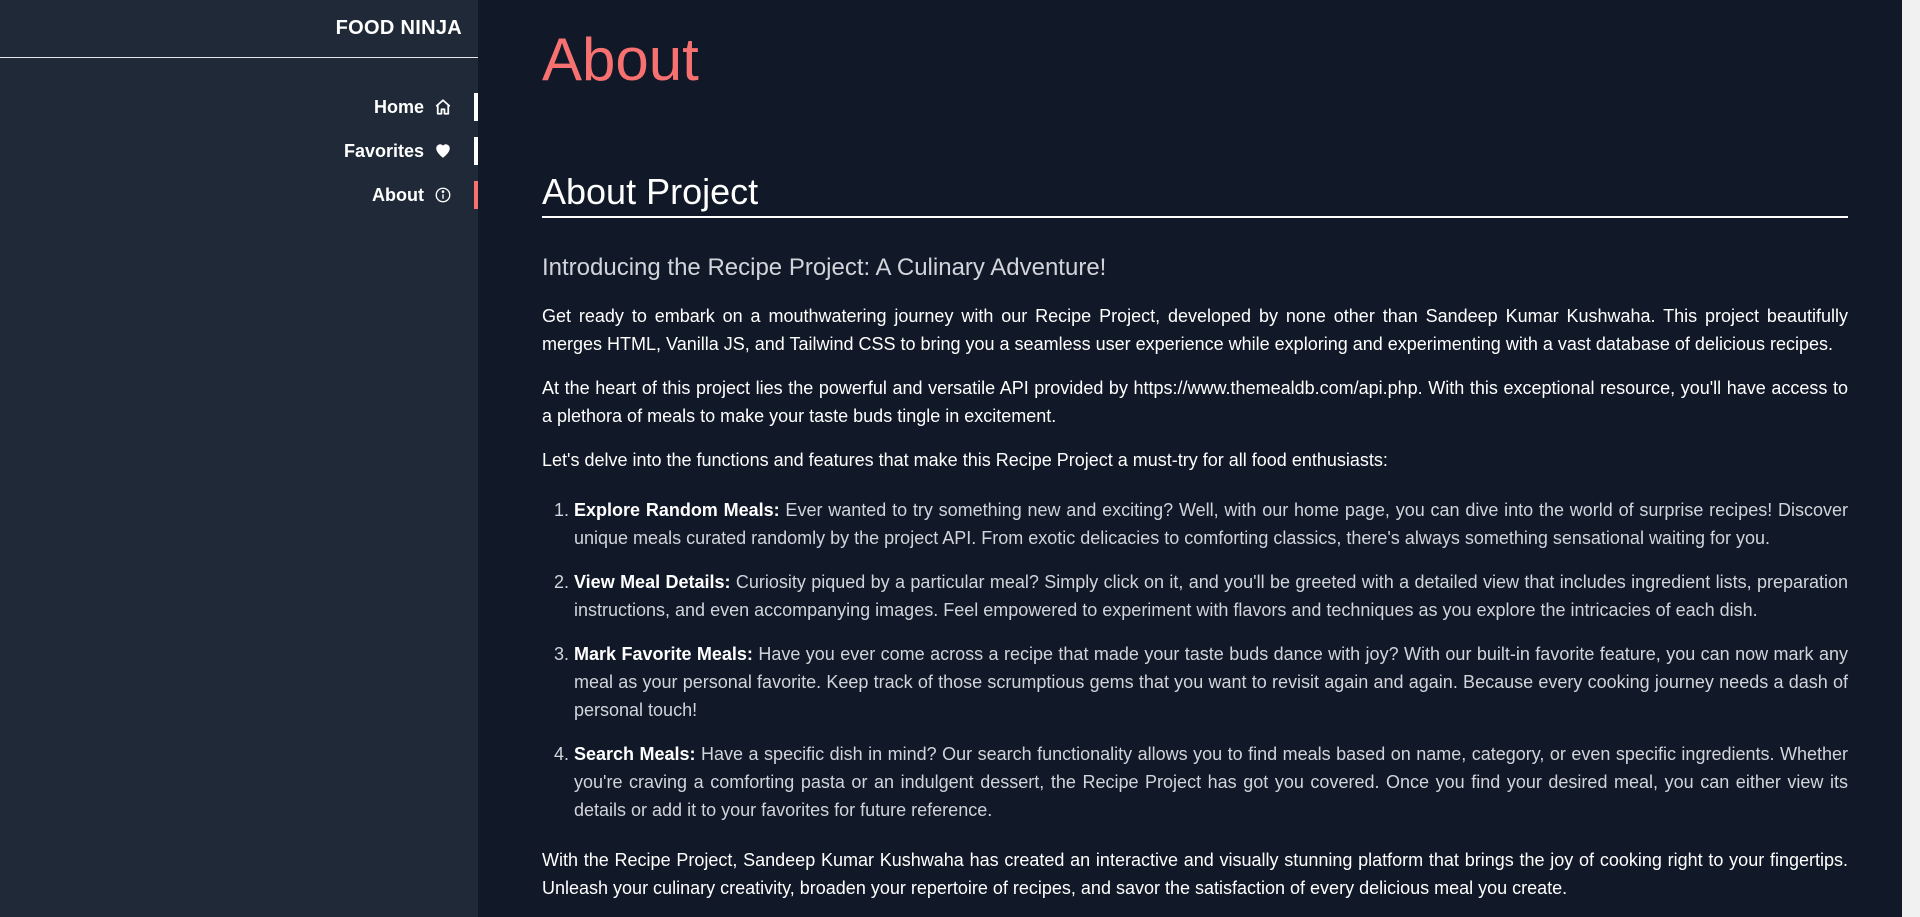 The width and height of the screenshot is (1920, 917). What do you see at coordinates (620, 59) in the screenshot?
I see `page-title: About` at bounding box center [620, 59].